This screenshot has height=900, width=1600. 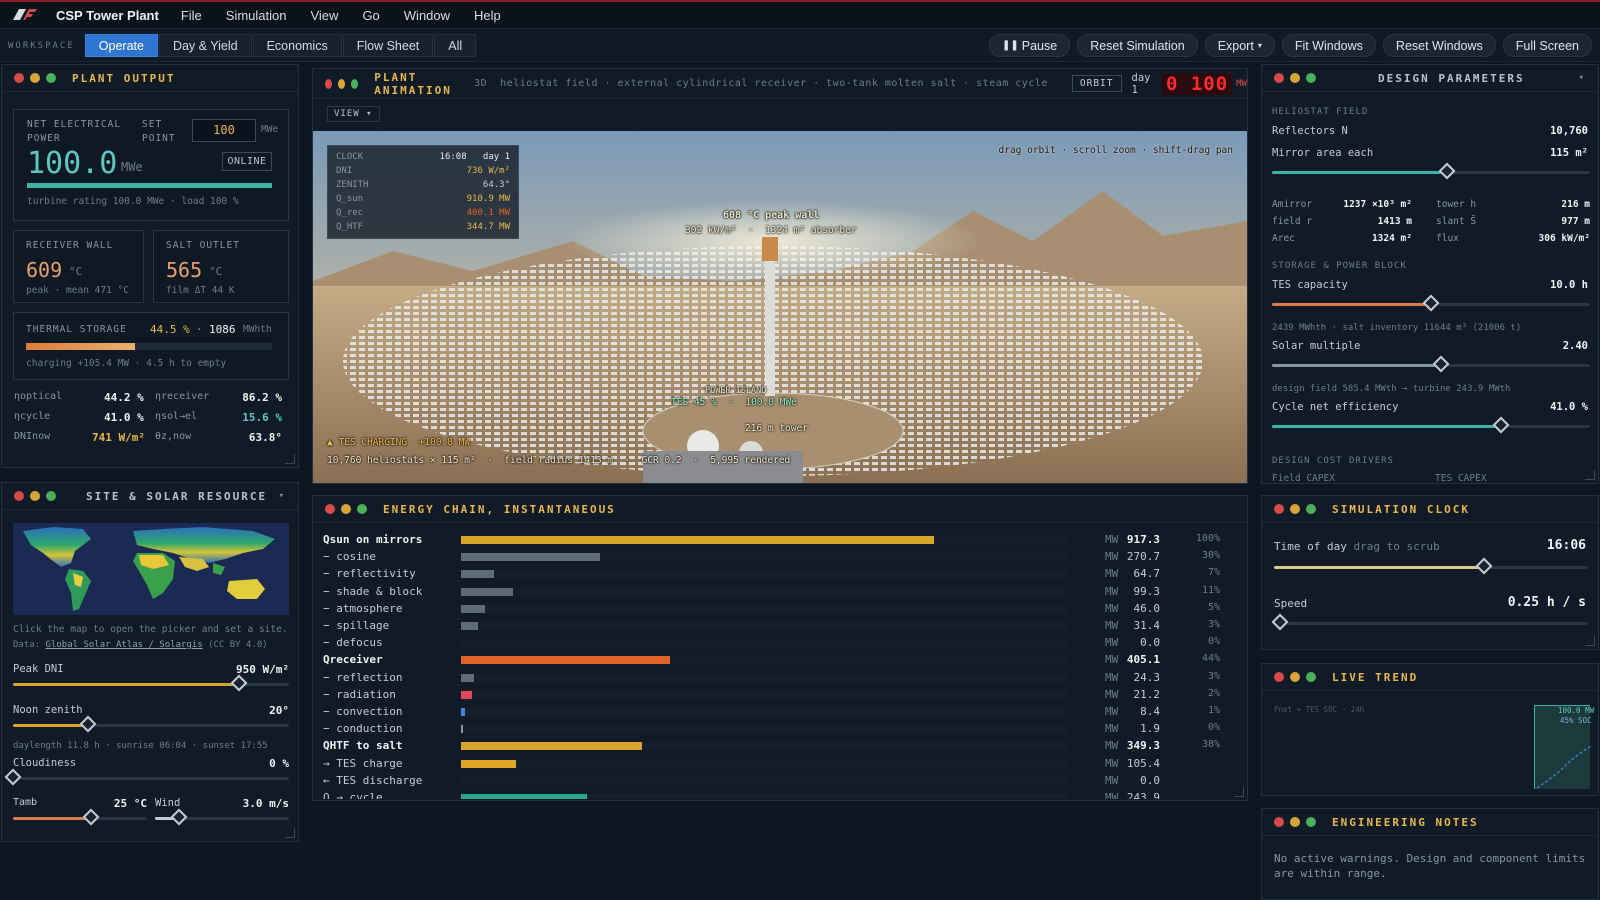 I want to click on site-panel-header: SITE & SOLAR RESOURCE ▾, so click(x=150, y=496).